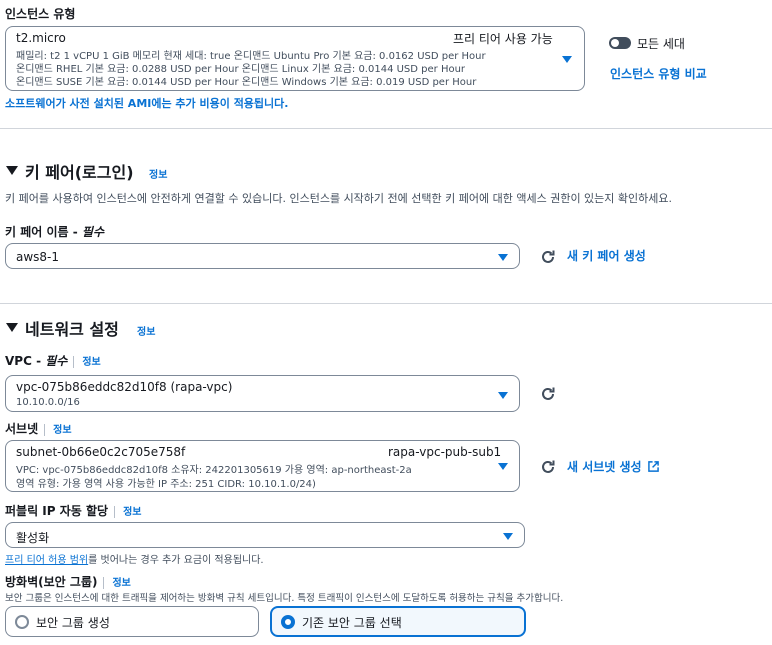  I want to click on create-subnet-link: 새 서브넷 생성, so click(613, 466).